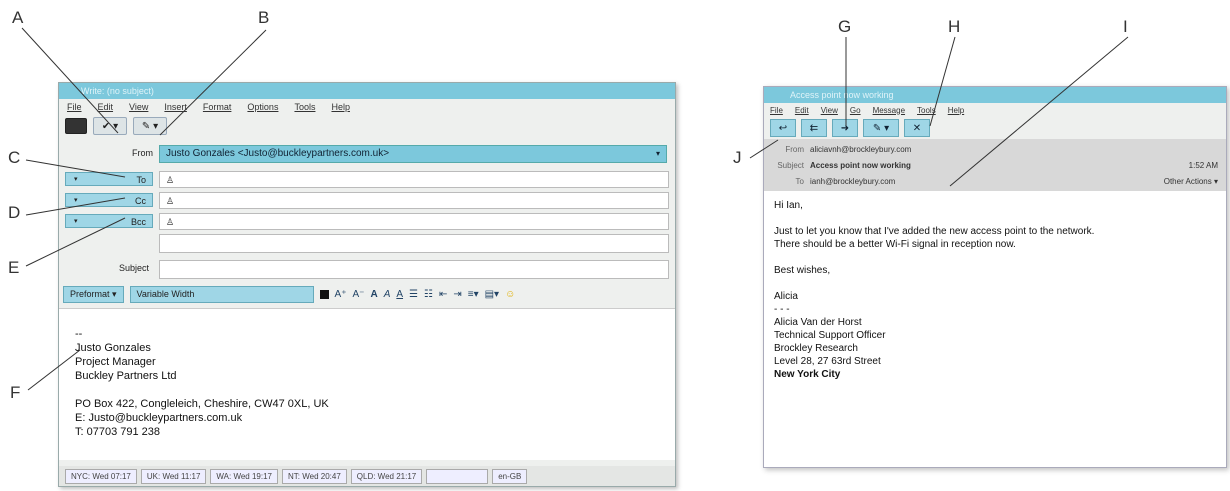 The height and width of the screenshot is (491, 1230). I want to click on signature-line: Justo Gonzales, so click(113, 348).